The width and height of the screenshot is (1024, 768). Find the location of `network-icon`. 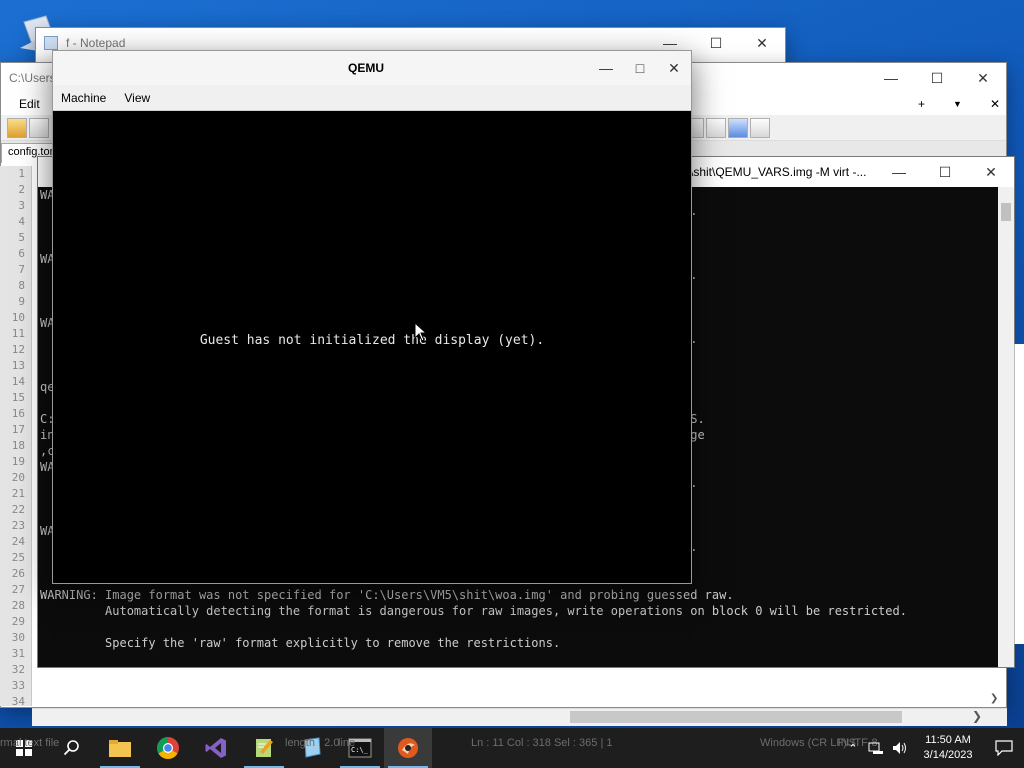

network-icon is located at coordinates (876, 748).